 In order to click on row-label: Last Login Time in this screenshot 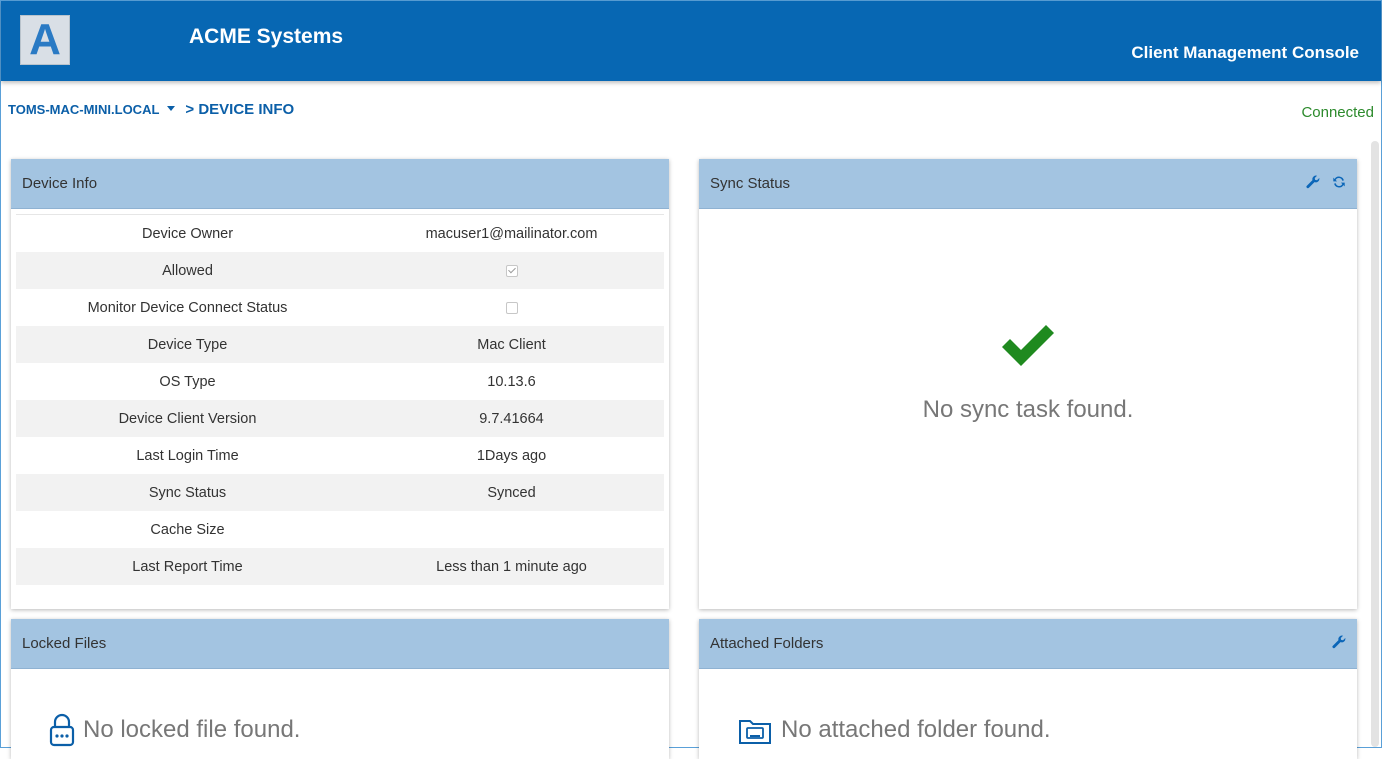, I will do `click(187, 455)`.